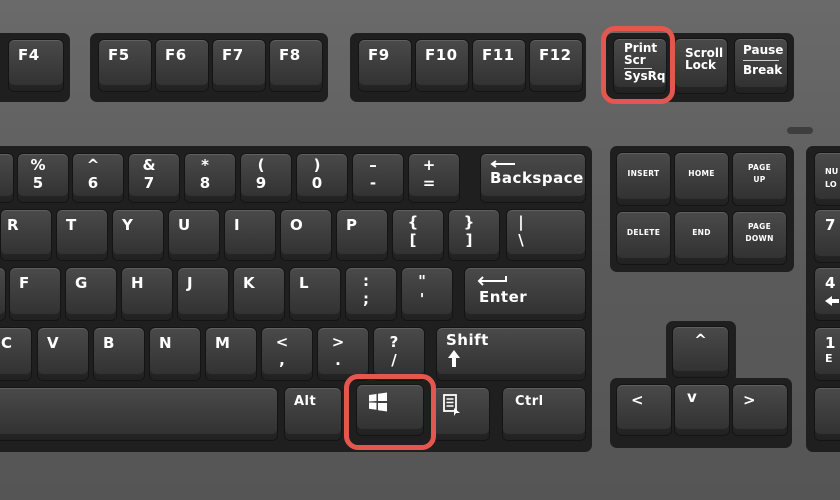  I want to click on key-arrow-left: <, so click(644, 410).